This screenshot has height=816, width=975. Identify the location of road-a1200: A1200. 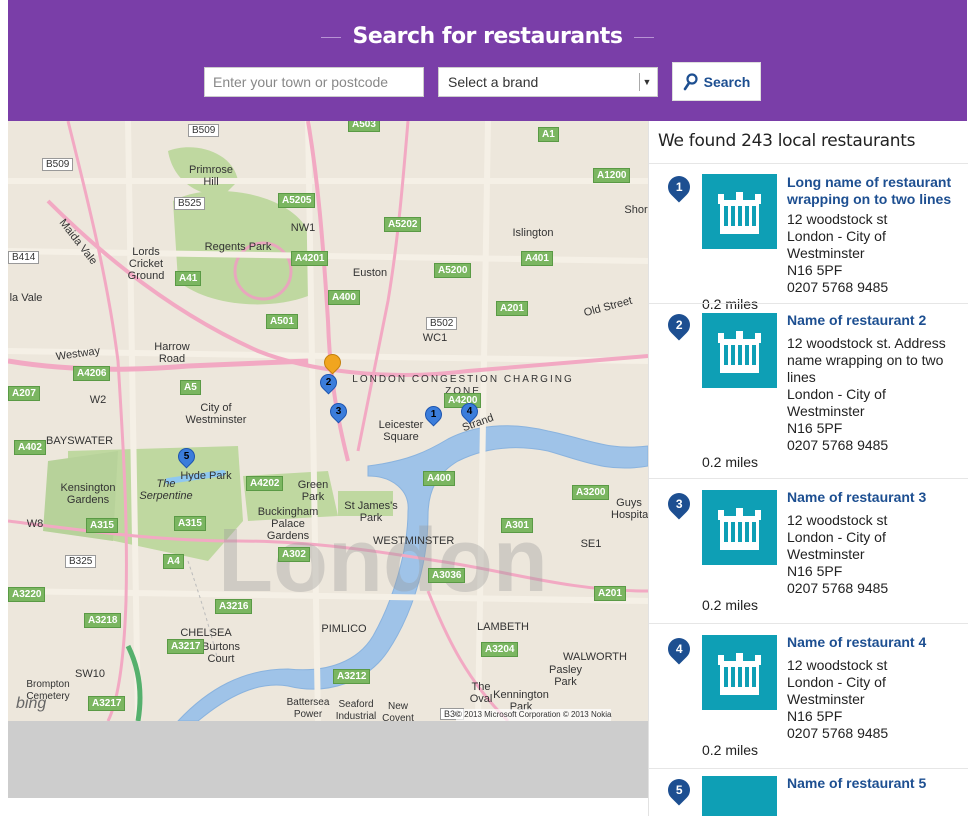
(612, 175).